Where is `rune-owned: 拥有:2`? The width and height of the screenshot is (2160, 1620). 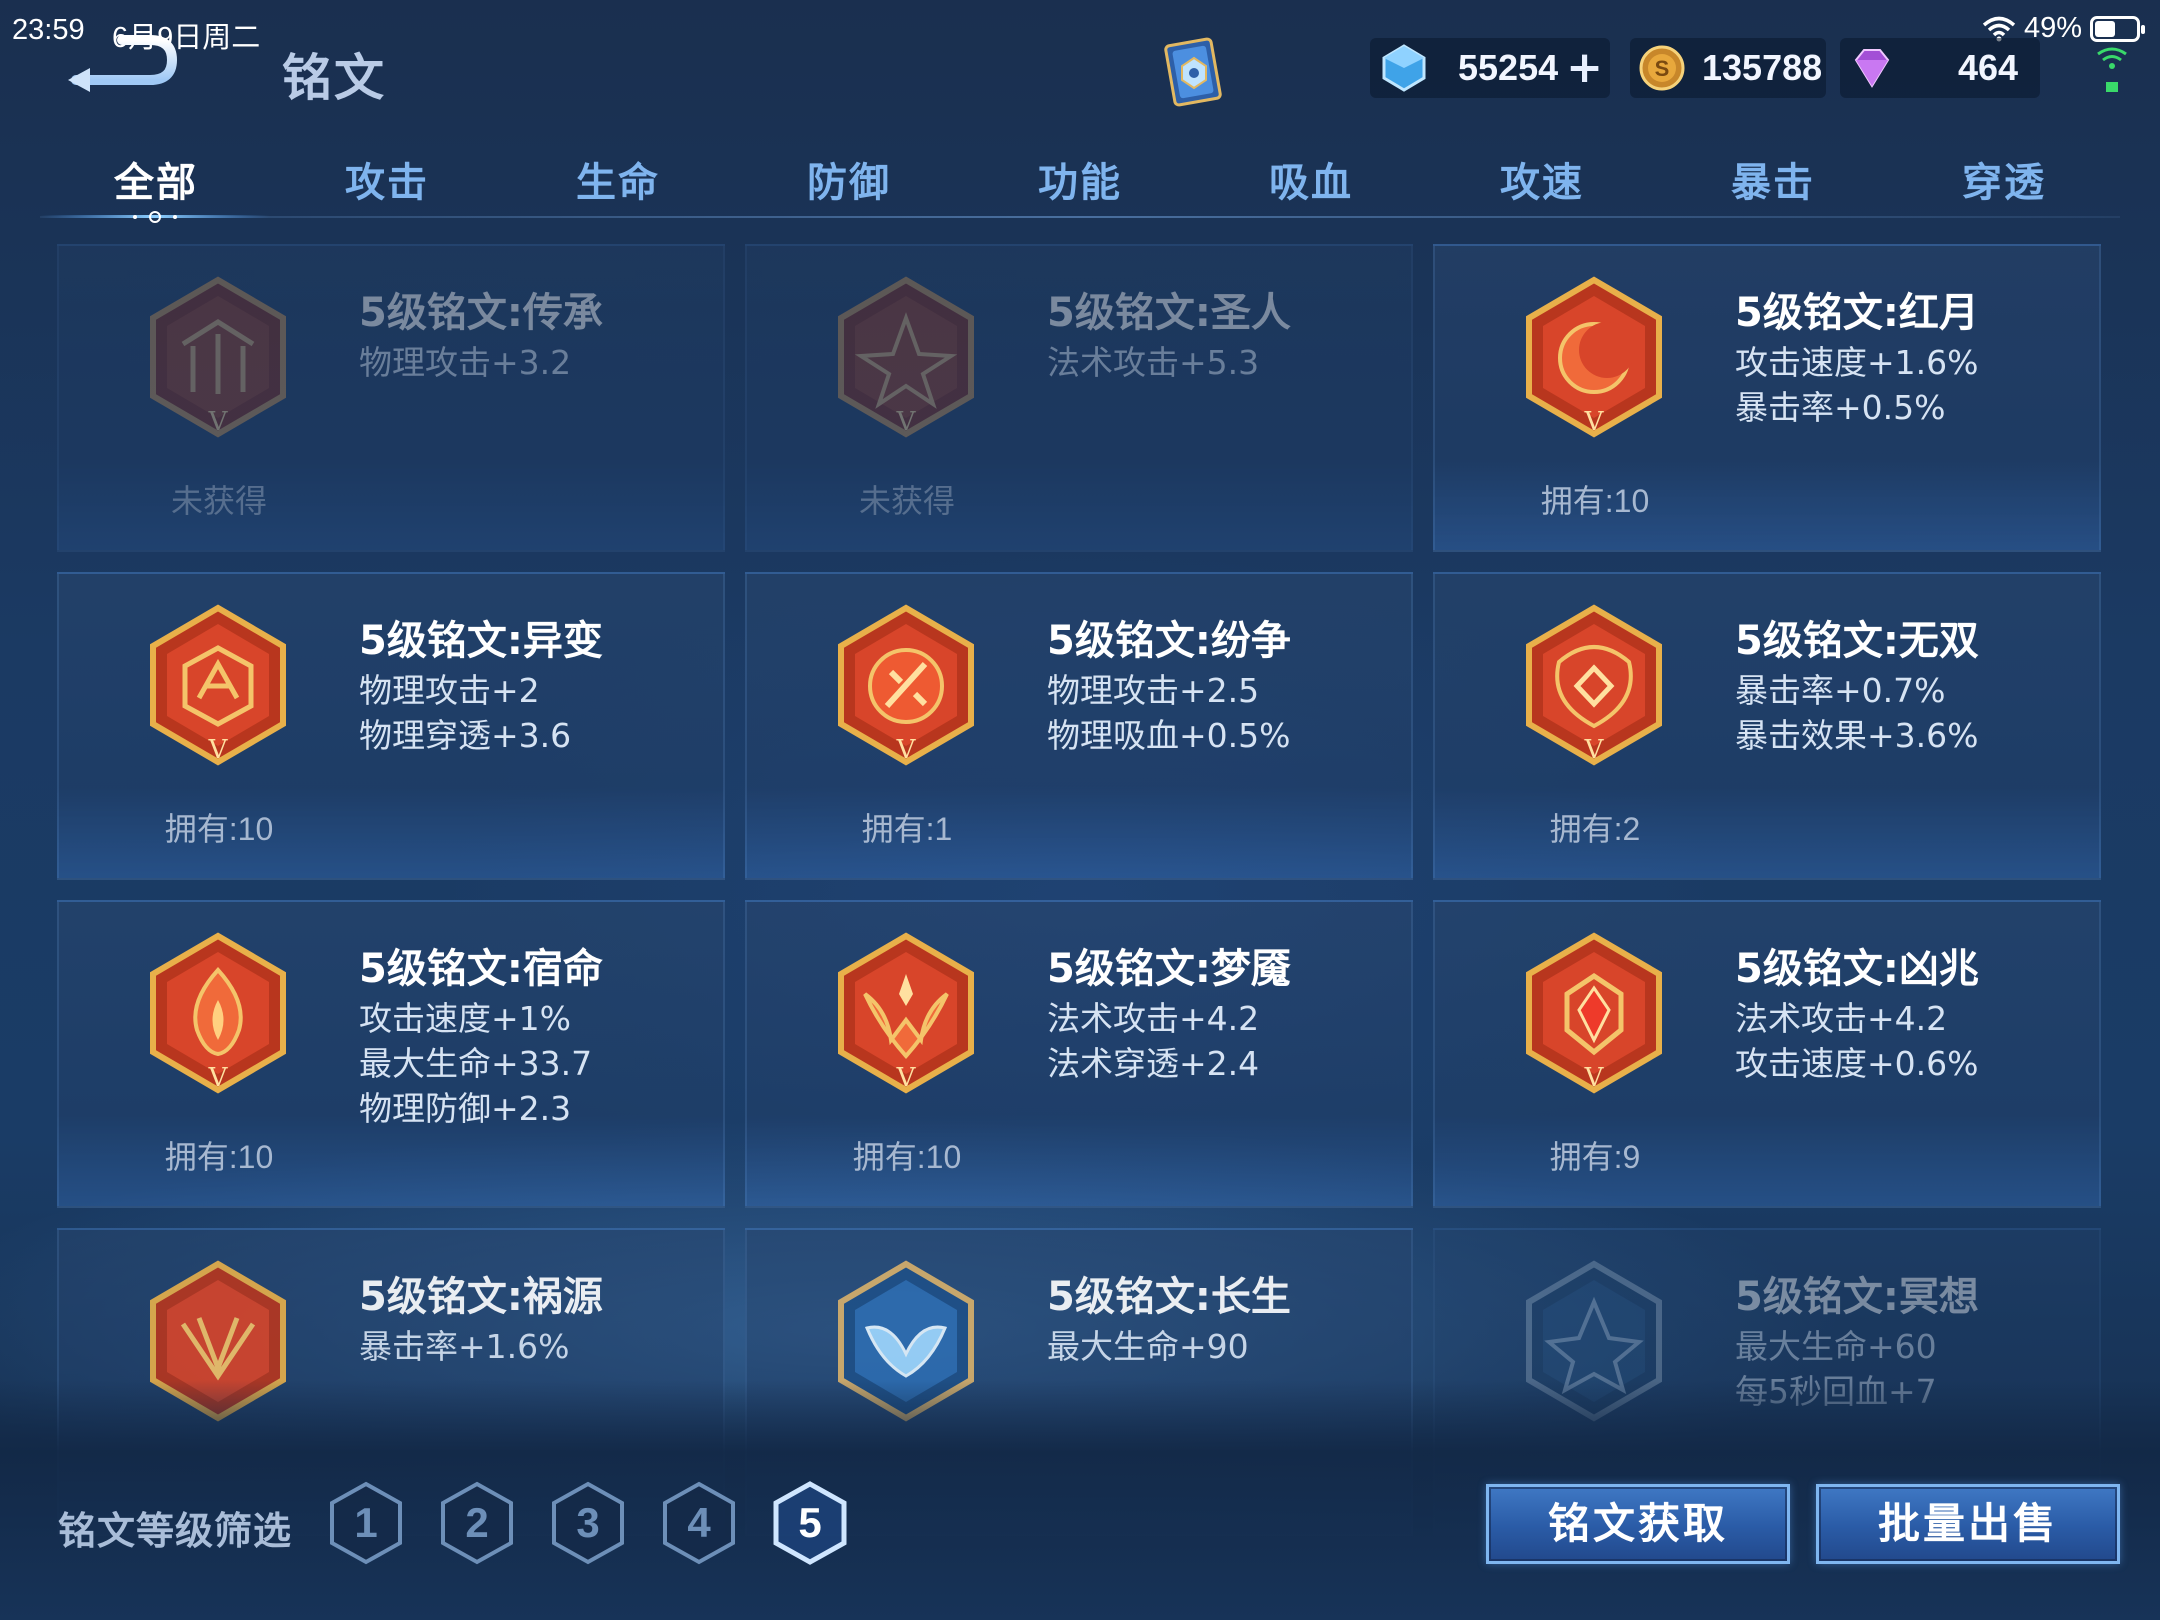 rune-owned: 拥有:2 is located at coordinates (1595, 829).